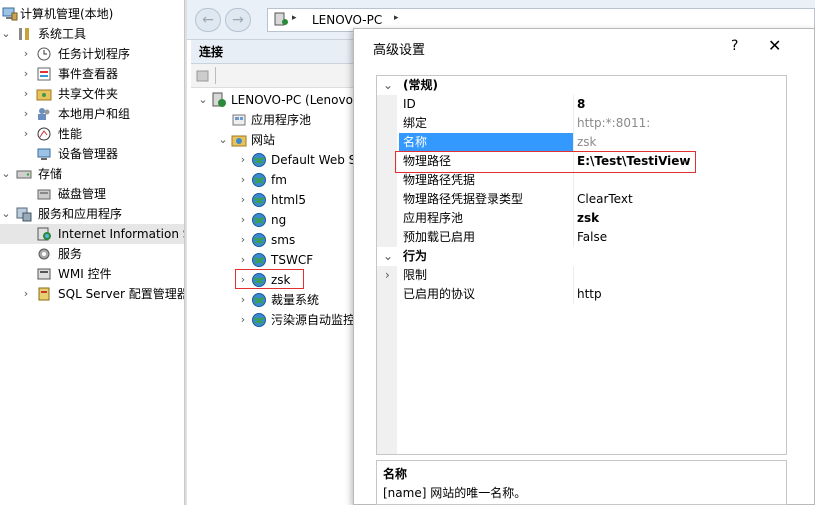  I want to click on property-row: 应用程序池 zsk, so click(581, 218).